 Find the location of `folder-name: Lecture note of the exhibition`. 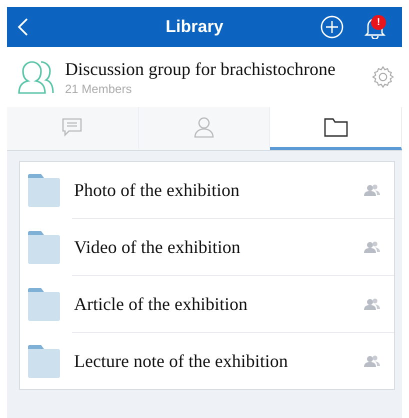

folder-name: Lecture note of the exhibition is located at coordinates (181, 361).